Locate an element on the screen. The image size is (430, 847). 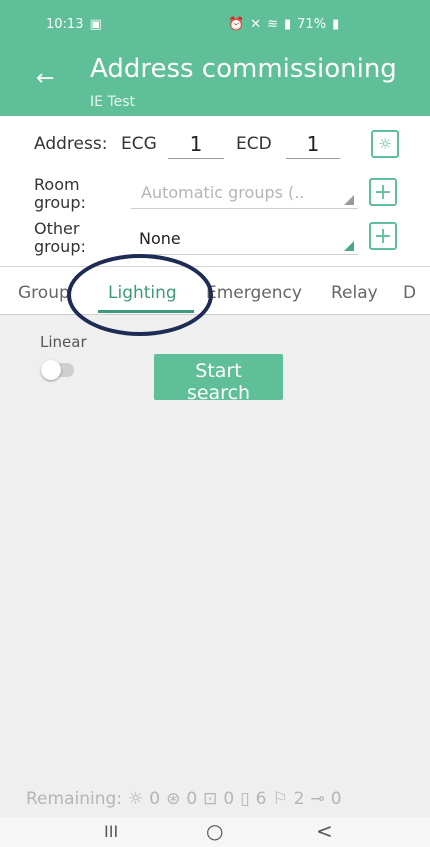
app-bar: ← Address commissioning IE Test is located at coordinates (215, 82).